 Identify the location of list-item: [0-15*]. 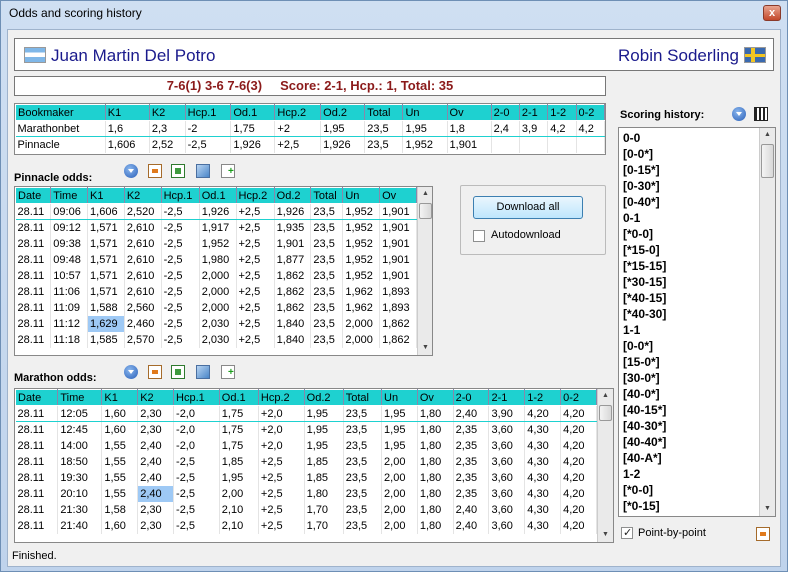
(689, 170).